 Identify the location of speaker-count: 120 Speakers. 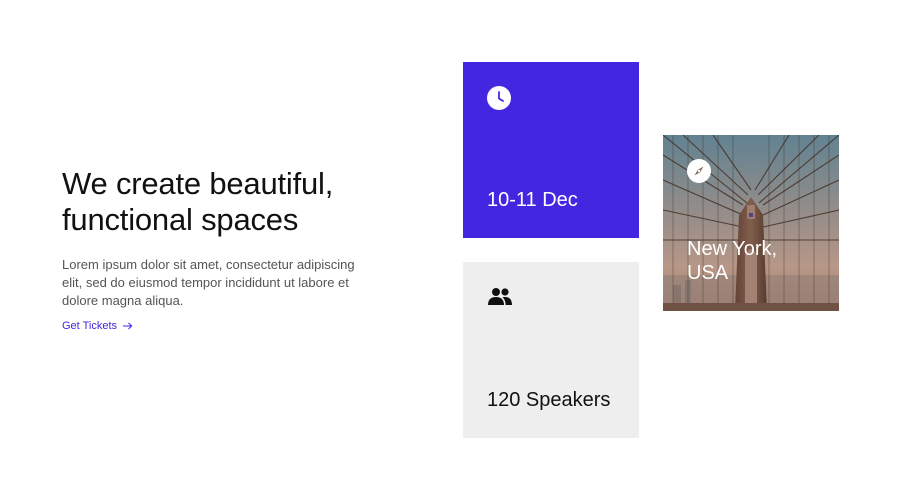
(549, 400).